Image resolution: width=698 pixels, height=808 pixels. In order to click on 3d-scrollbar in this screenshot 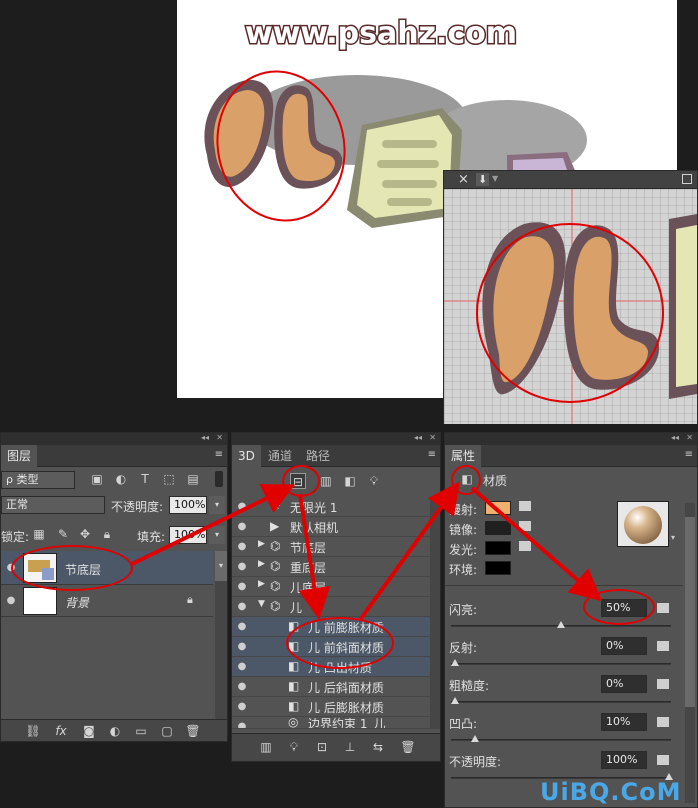, I will do `click(435, 613)`.